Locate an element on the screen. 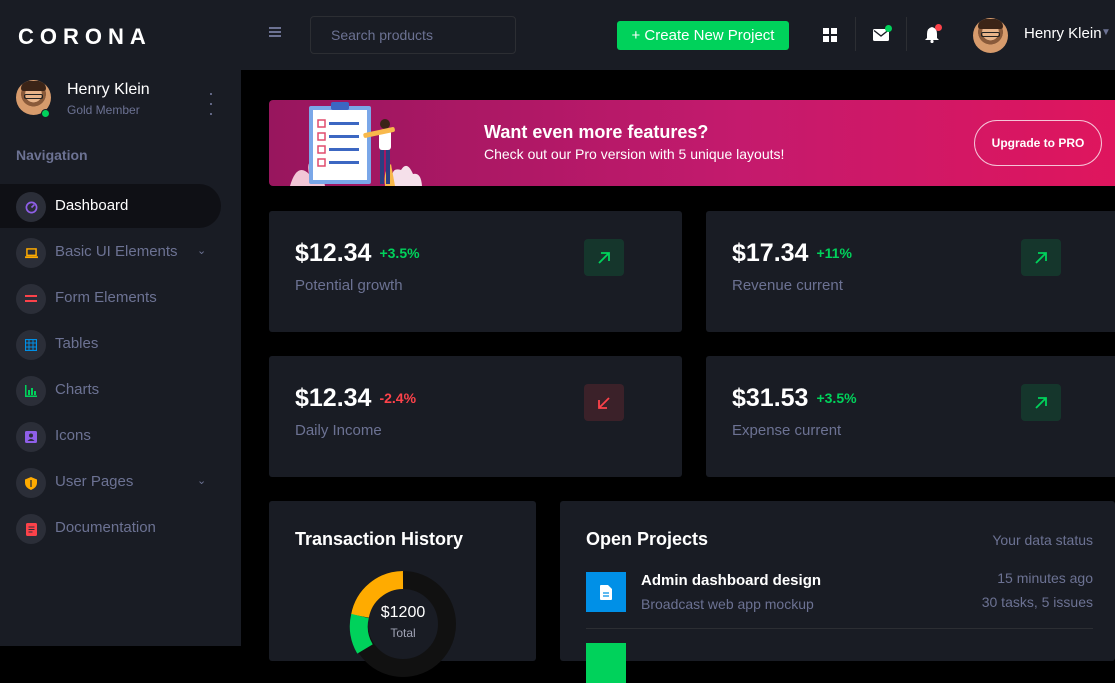 This screenshot has width=1115, height=683. online-status-dot is located at coordinates (45, 113).